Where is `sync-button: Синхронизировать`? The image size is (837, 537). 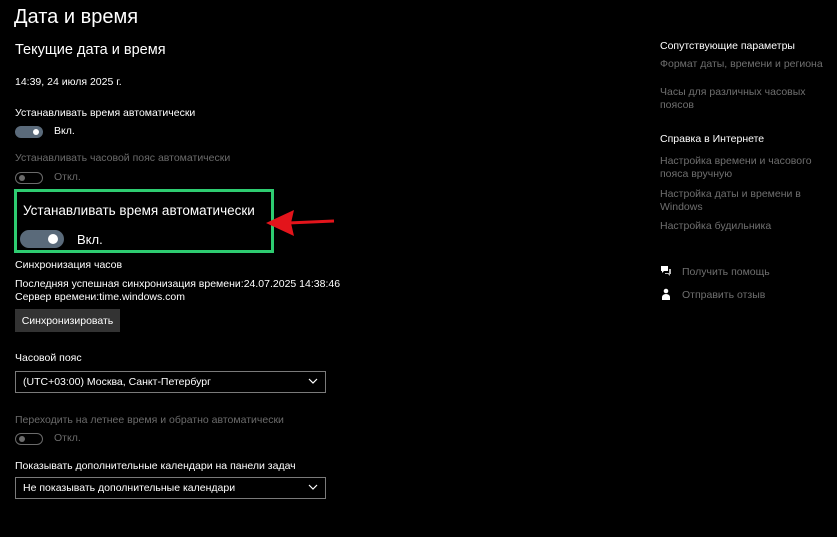 sync-button: Синхронизировать is located at coordinates (67, 320).